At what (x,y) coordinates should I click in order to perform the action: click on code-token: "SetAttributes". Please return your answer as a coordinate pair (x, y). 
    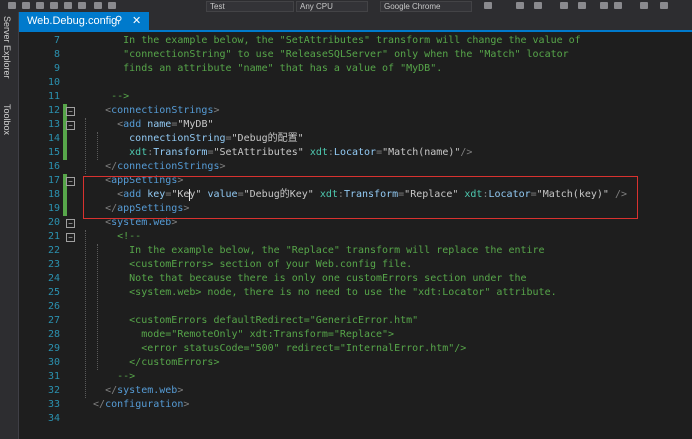
    Looking at the image, I should click on (258, 152).